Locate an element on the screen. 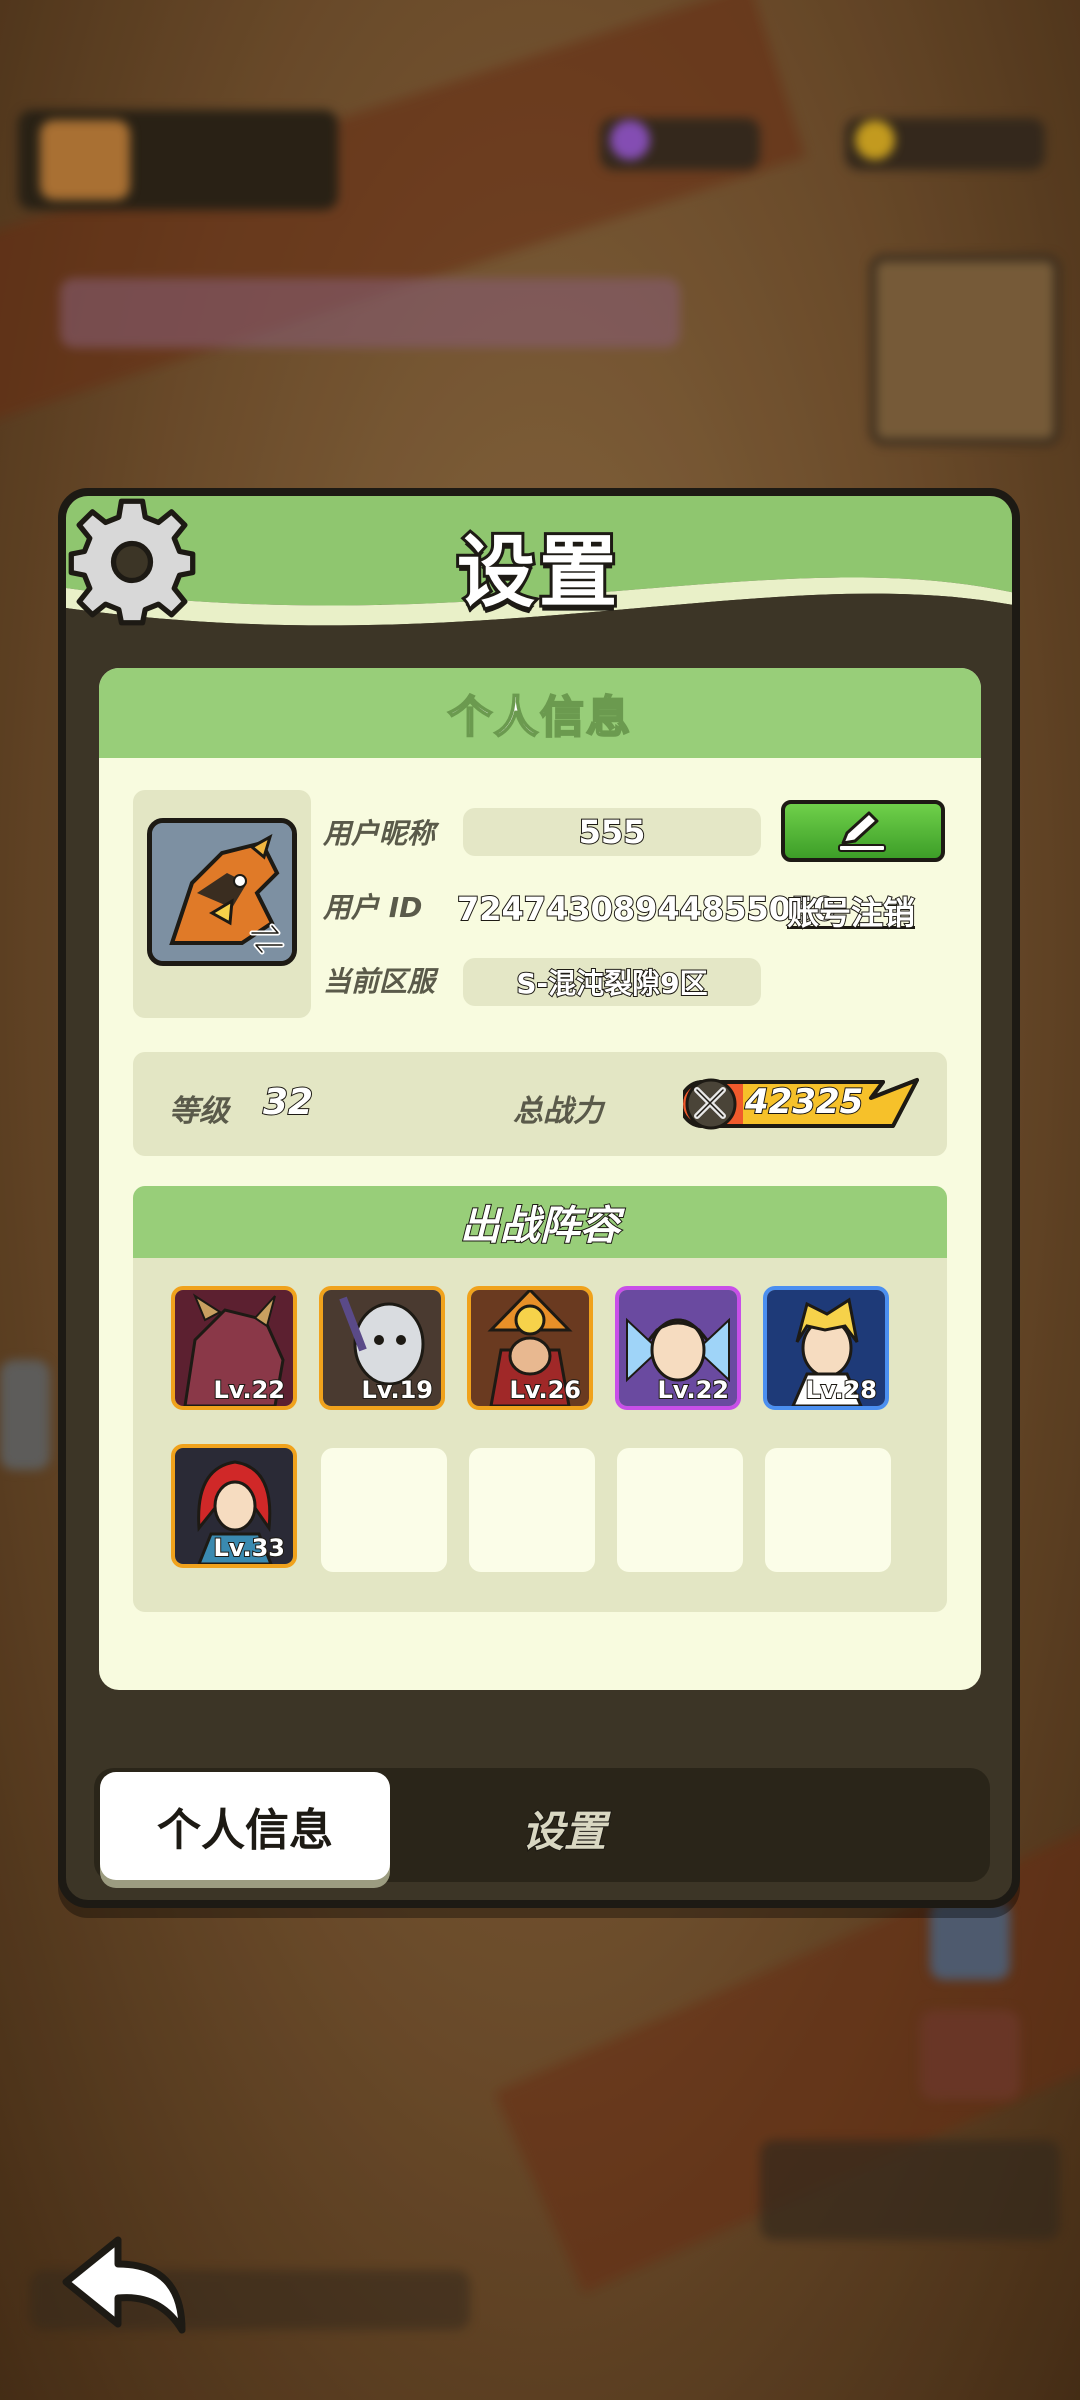 This screenshot has width=1080, height=2400. hero-slot: Lv.19 is located at coordinates (382, 1348).